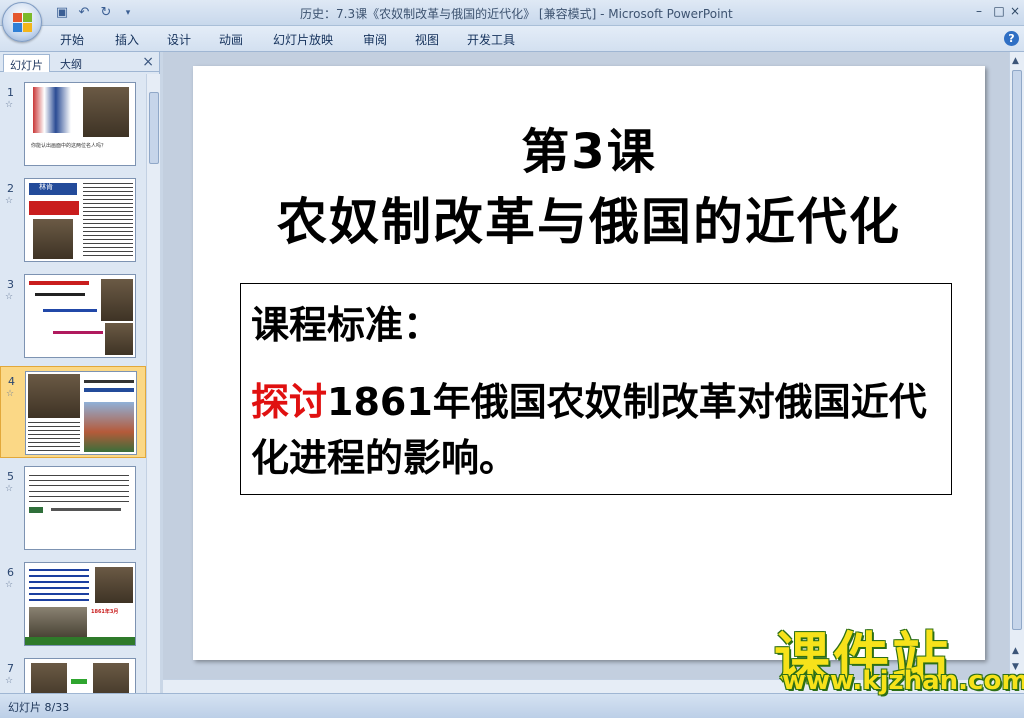 This screenshot has width=1024, height=718. I want to click on tab-developer: 开发工具, so click(491, 39).